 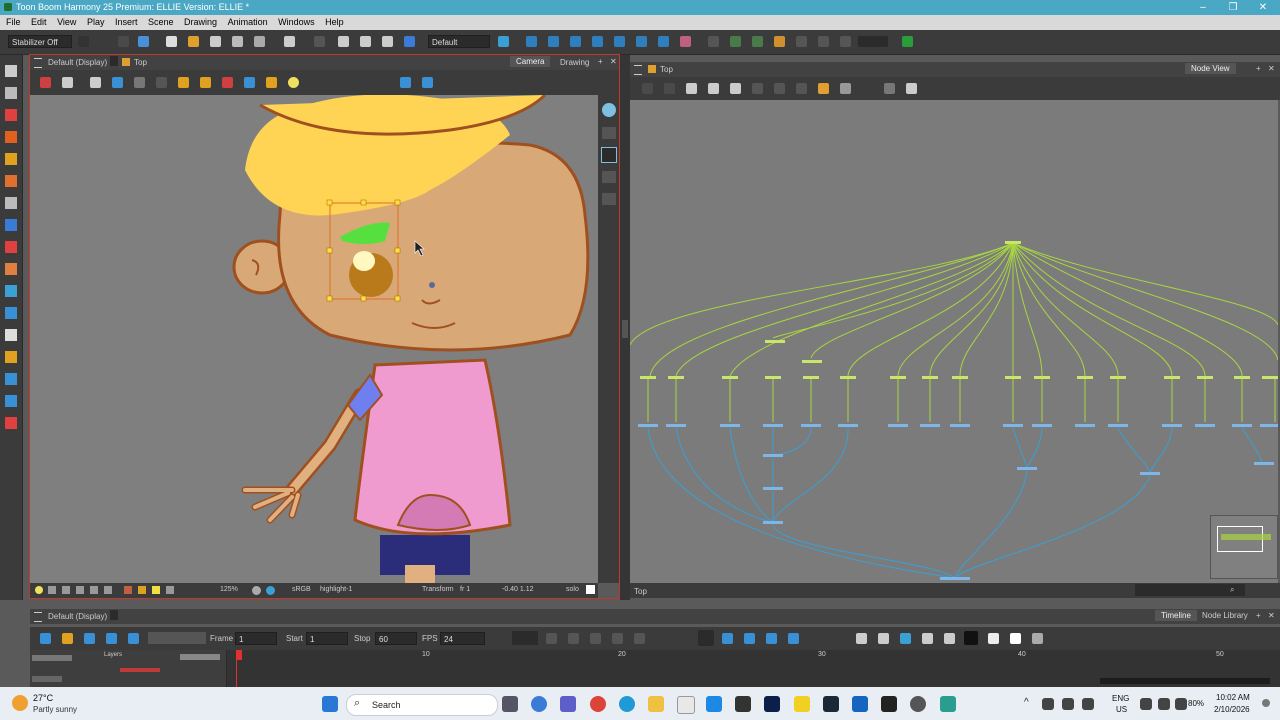 What do you see at coordinates (327, 638) in the screenshot?
I see `start-input: 1` at bounding box center [327, 638].